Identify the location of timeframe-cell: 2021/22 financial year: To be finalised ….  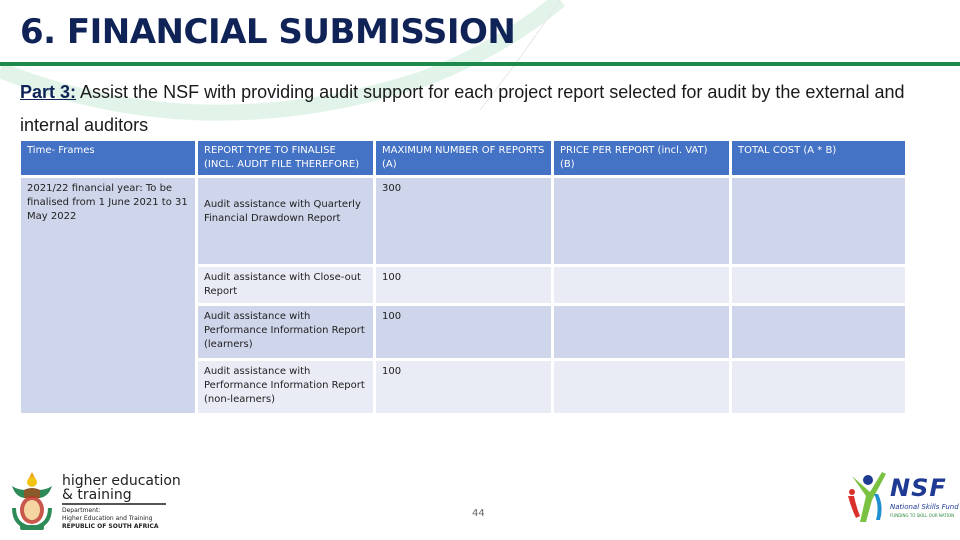
(108, 295).